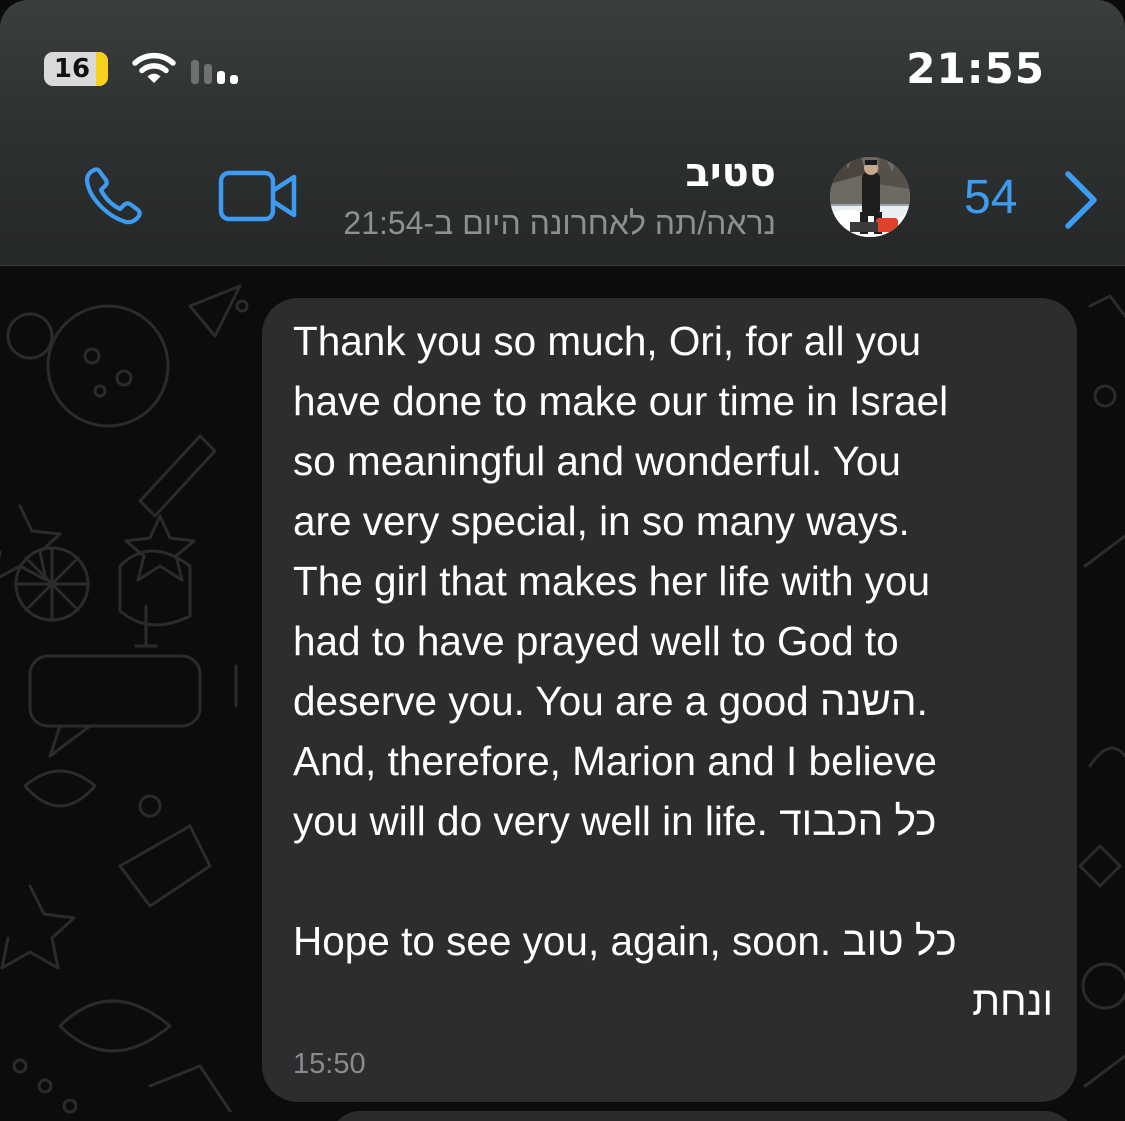 This screenshot has width=1125, height=1121. Describe the element at coordinates (329, 1064) in the screenshot. I see `message-timestamp: 15:50` at that location.